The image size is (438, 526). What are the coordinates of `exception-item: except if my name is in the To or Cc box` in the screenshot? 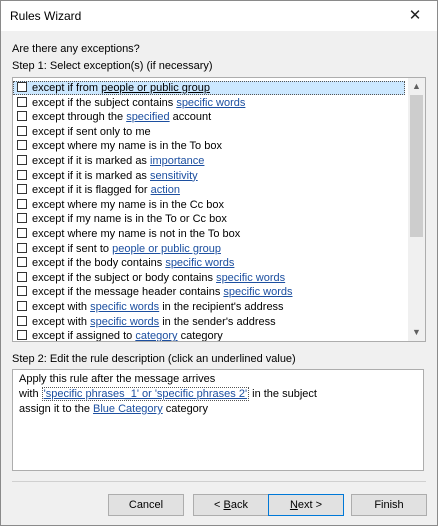 It's located at (209, 219).